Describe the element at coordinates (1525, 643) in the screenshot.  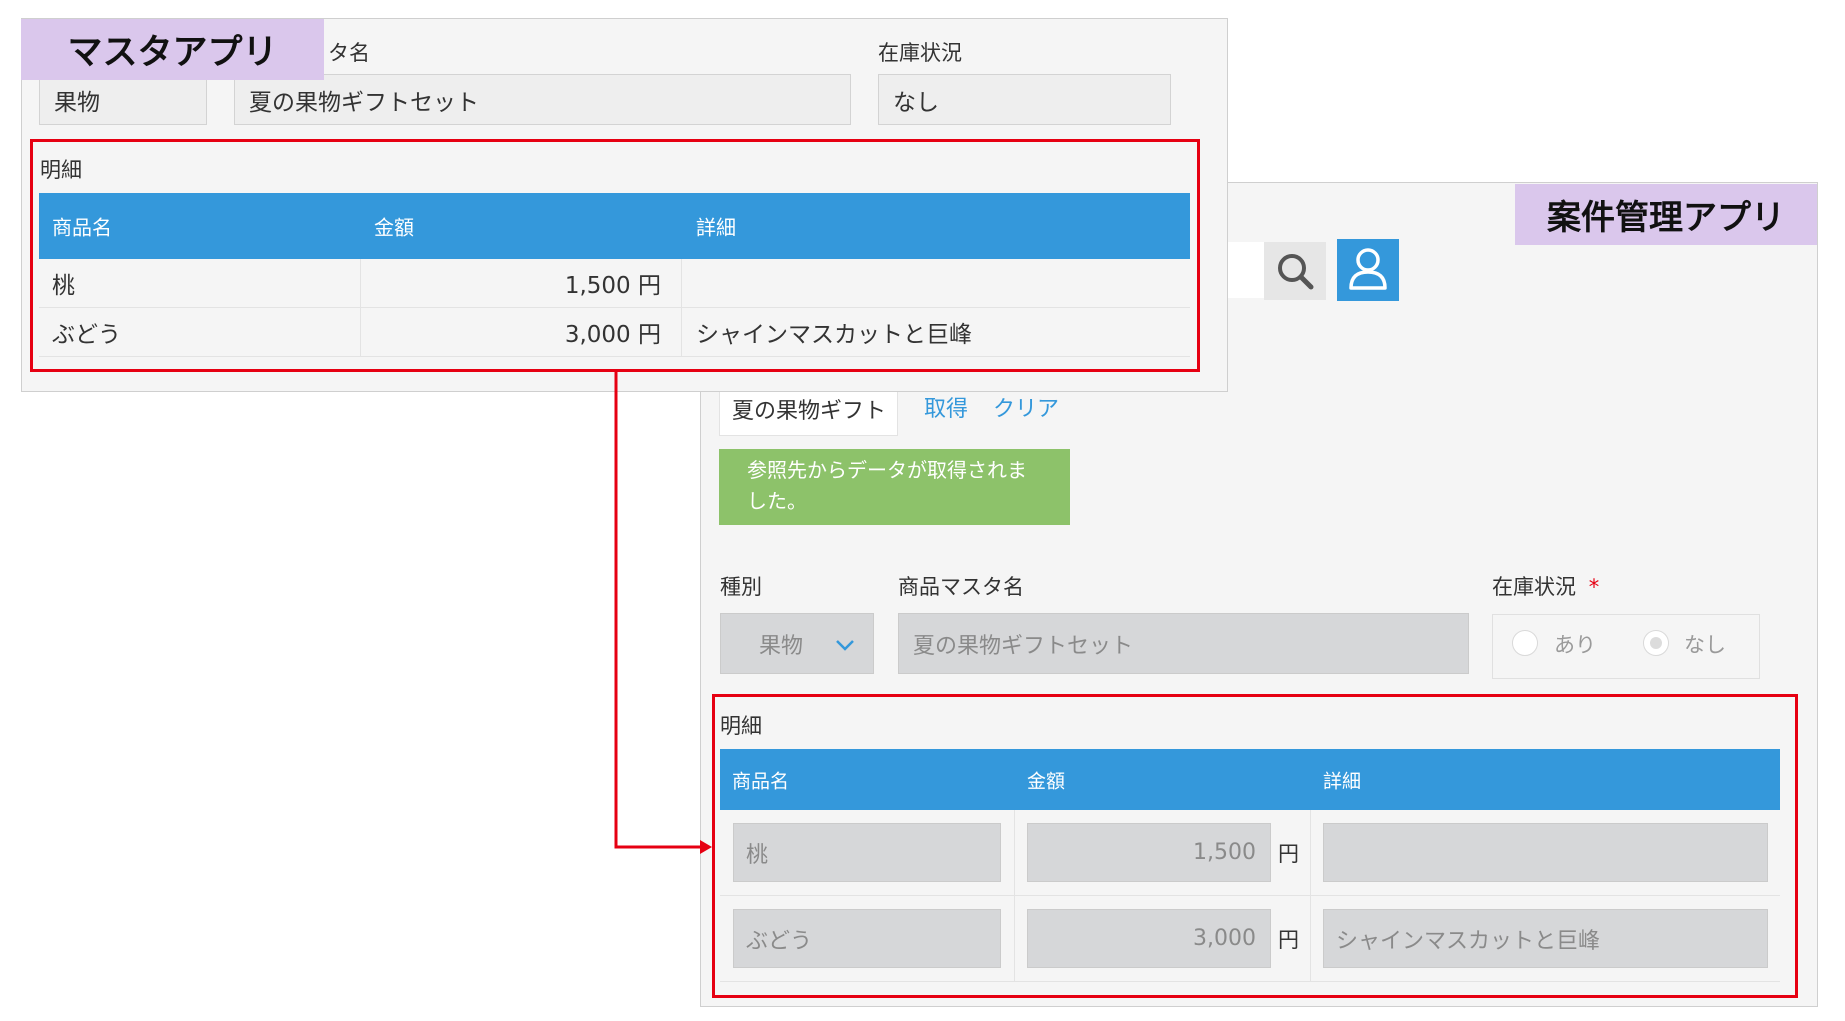
I see `stock-radio-ari` at that location.